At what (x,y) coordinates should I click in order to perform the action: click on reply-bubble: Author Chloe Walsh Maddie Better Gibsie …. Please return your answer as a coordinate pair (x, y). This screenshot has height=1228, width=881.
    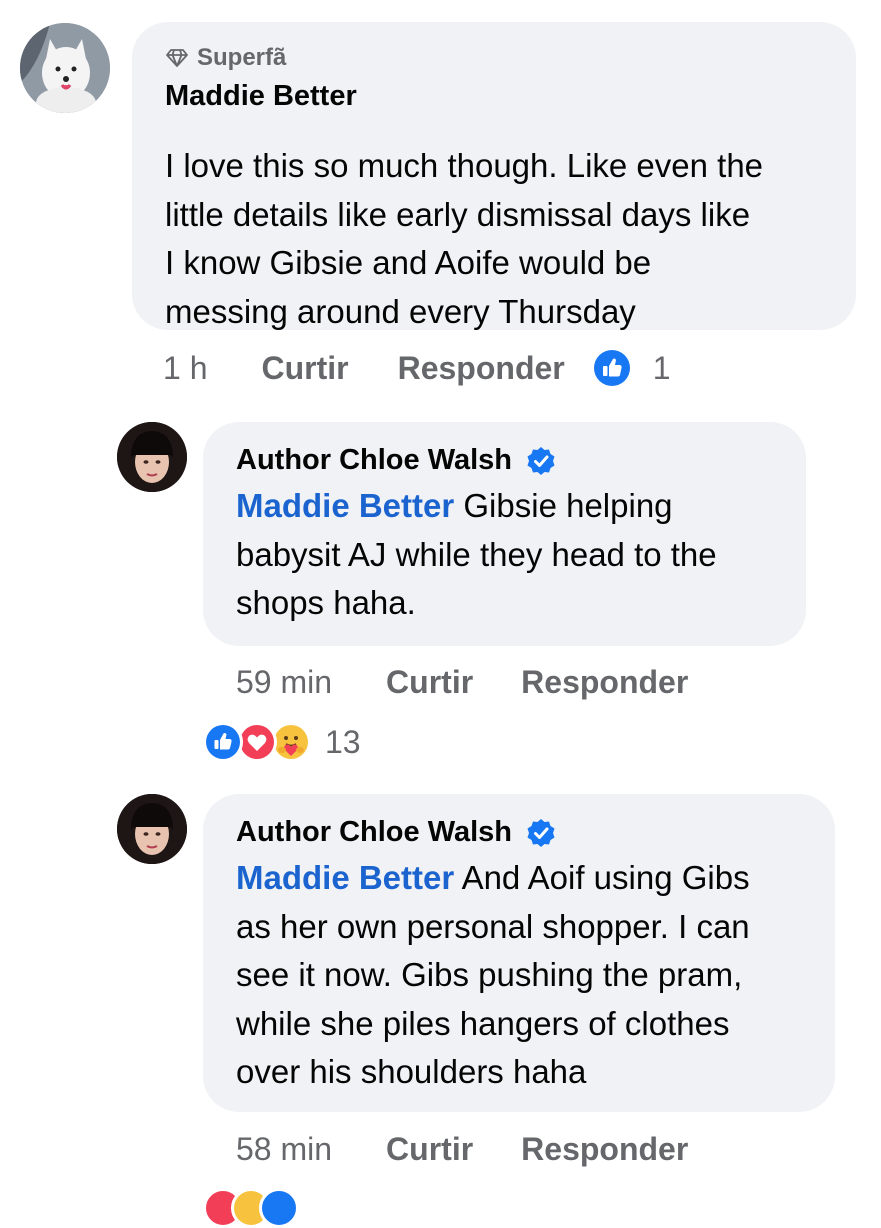
    Looking at the image, I should click on (504, 534).